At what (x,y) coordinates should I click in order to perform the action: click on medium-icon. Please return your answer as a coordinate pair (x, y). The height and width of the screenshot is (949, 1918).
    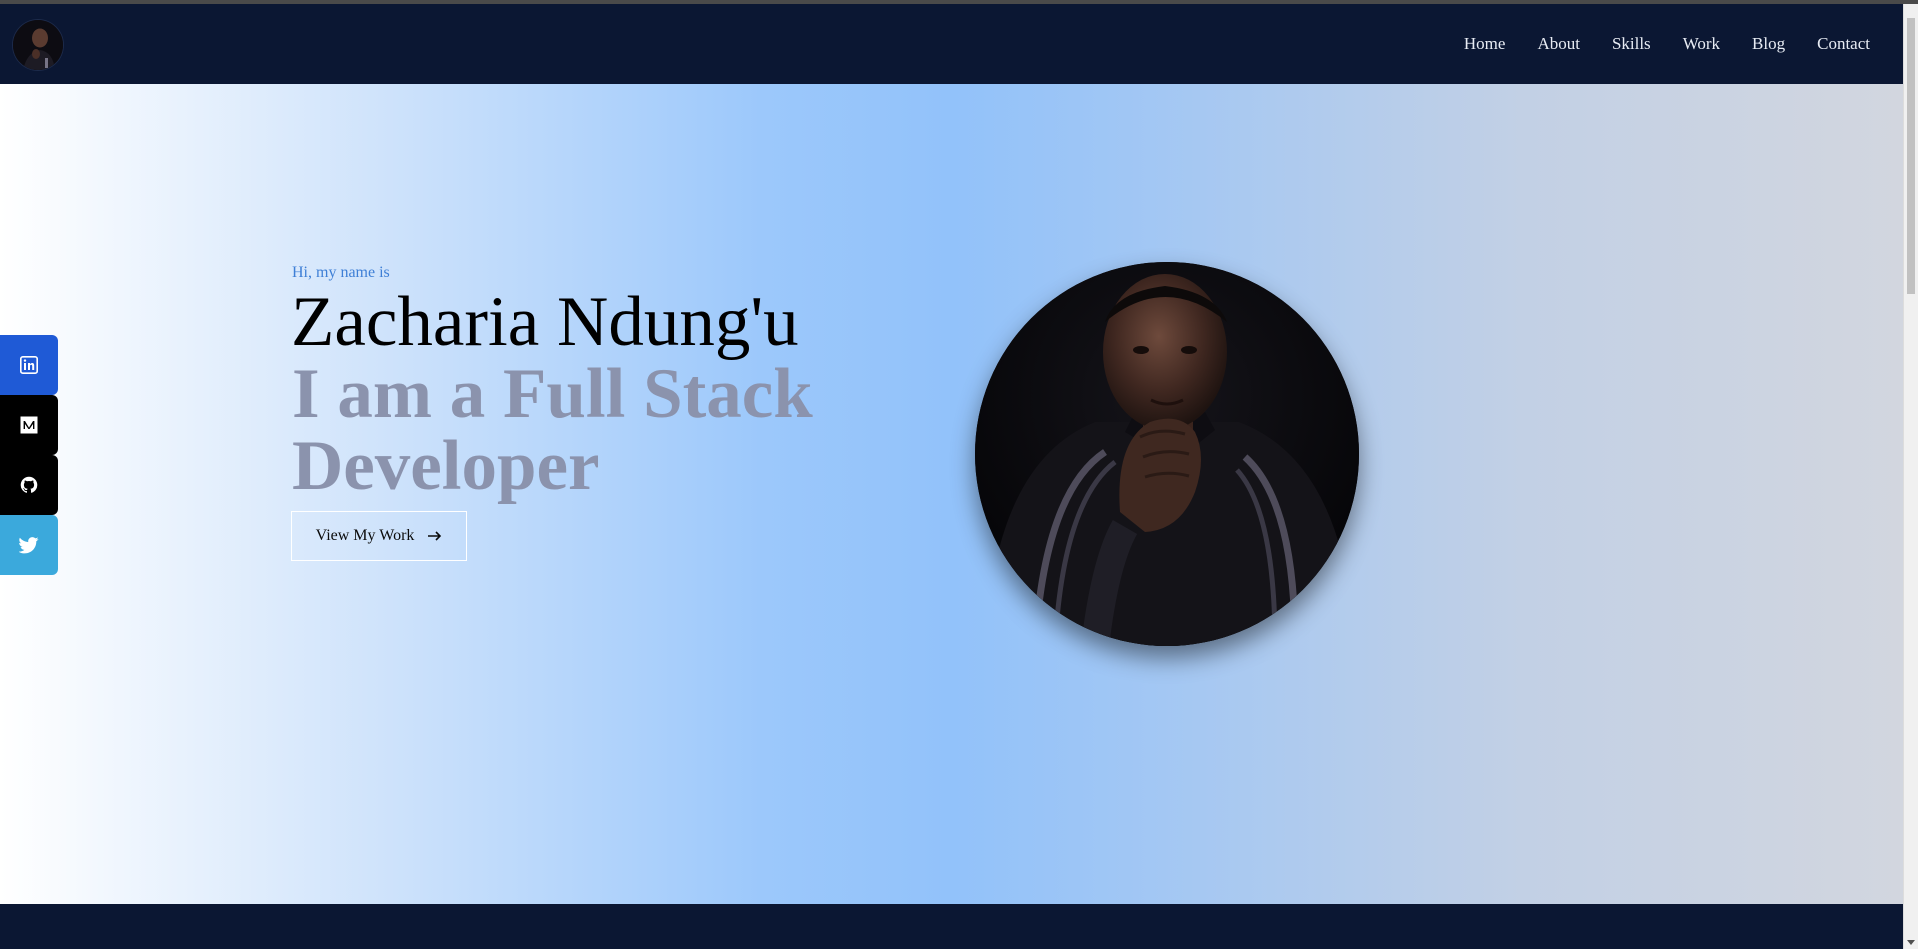
    Looking at the image, I should click on (29, 425).